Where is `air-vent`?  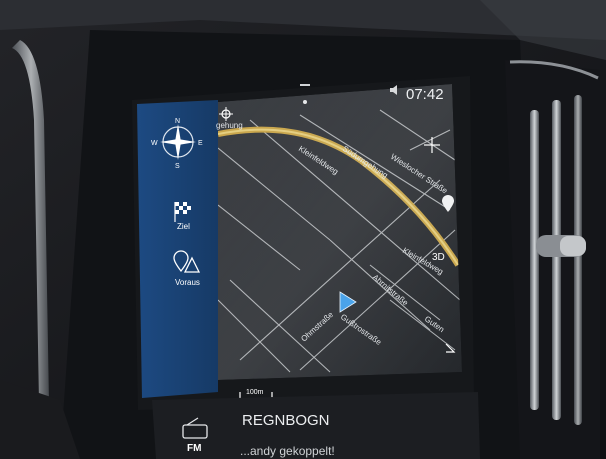
air-vent is located at coordinates (552, 259).